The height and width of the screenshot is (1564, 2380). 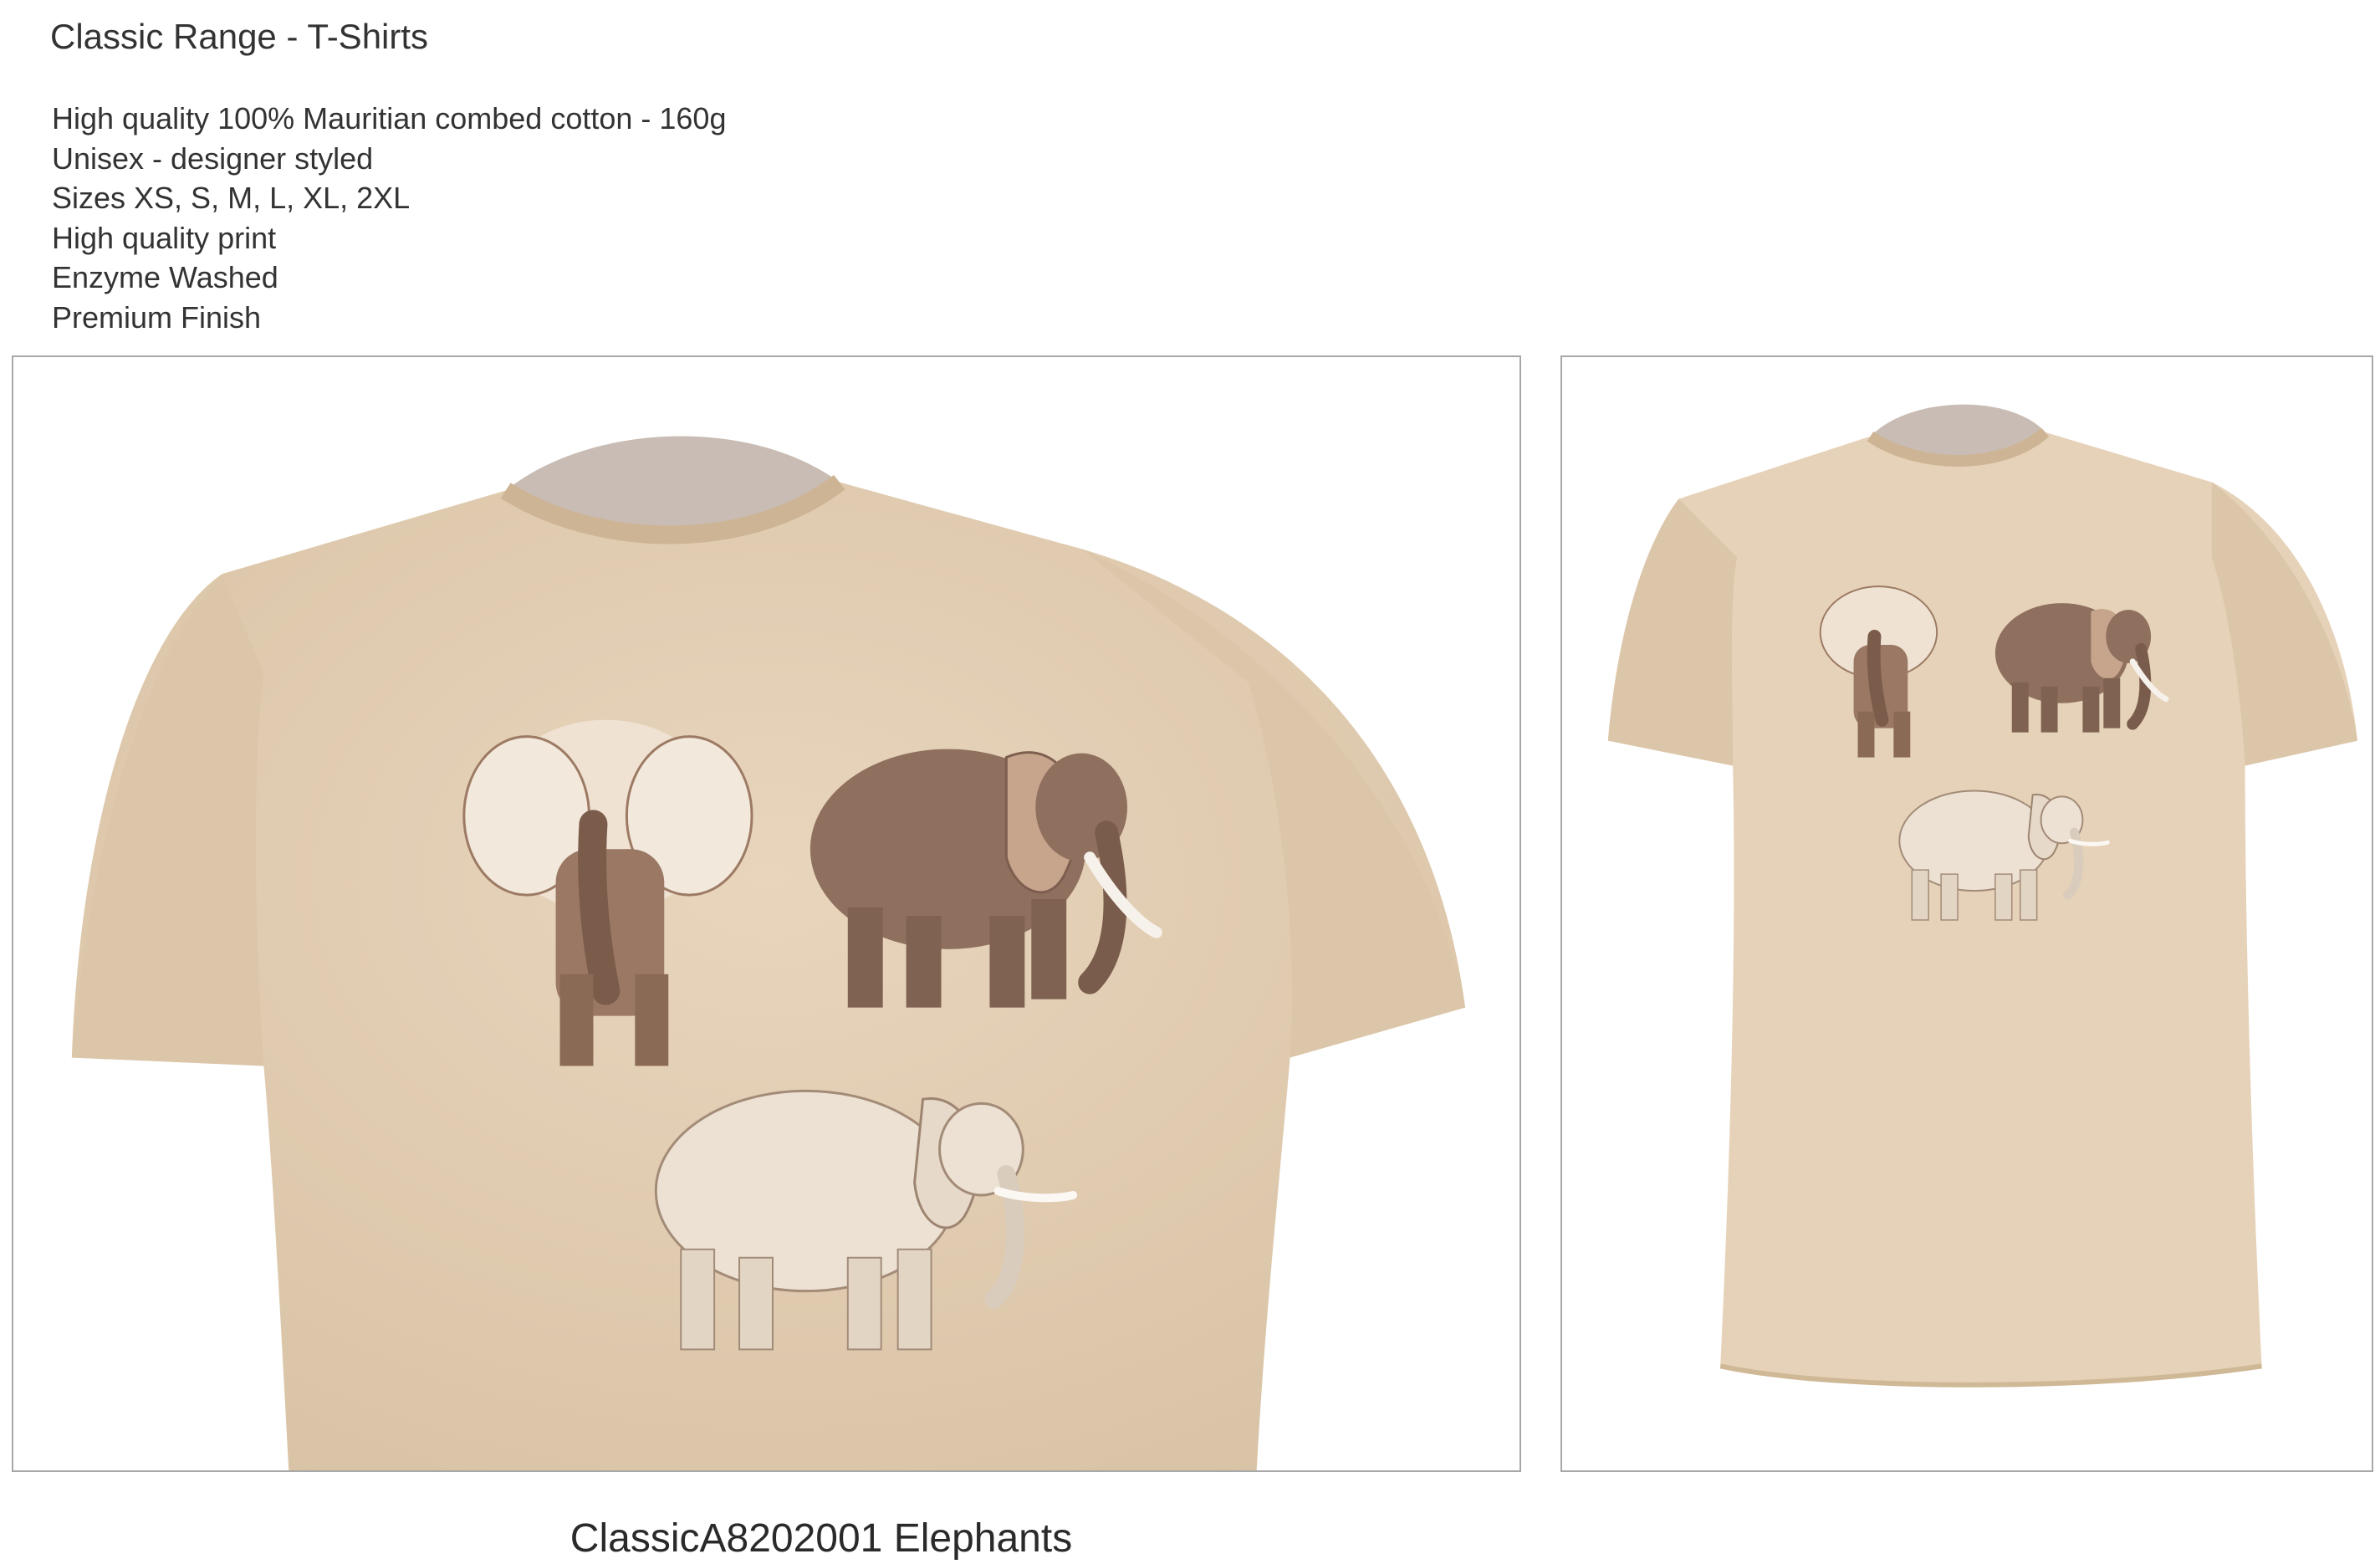 I want to click on spec-item: High quality print, so click(x=164, y=237).